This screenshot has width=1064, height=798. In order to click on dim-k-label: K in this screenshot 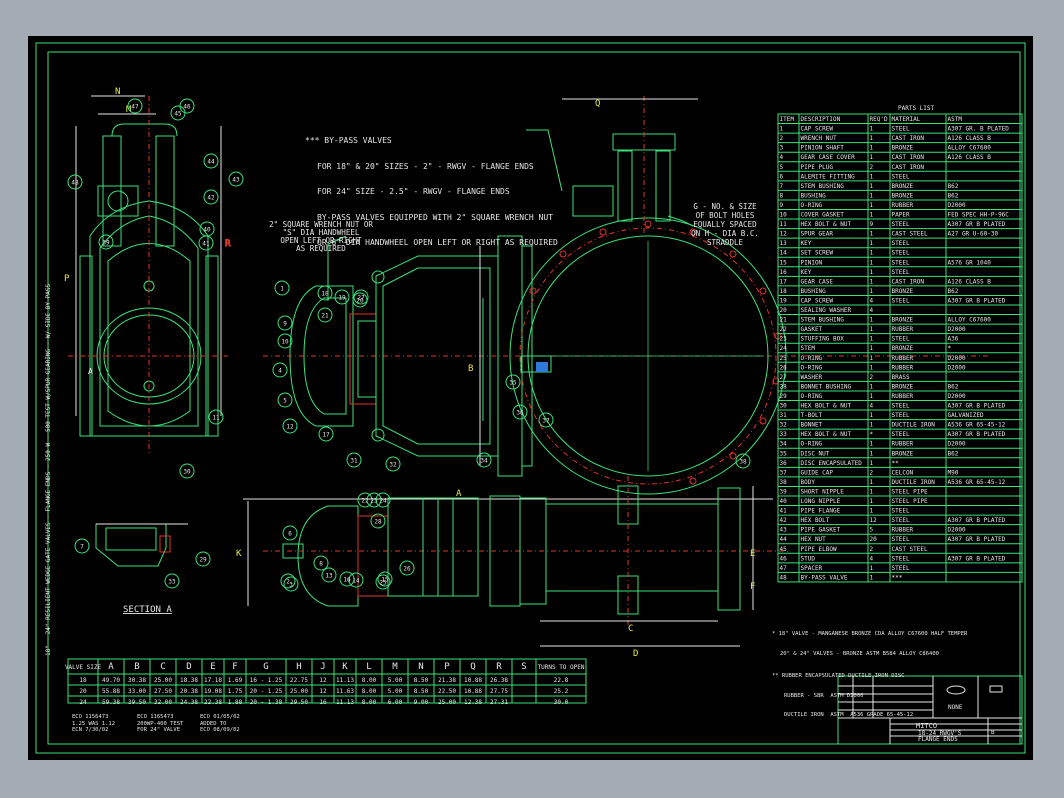, I will do `click(239, 554)`.